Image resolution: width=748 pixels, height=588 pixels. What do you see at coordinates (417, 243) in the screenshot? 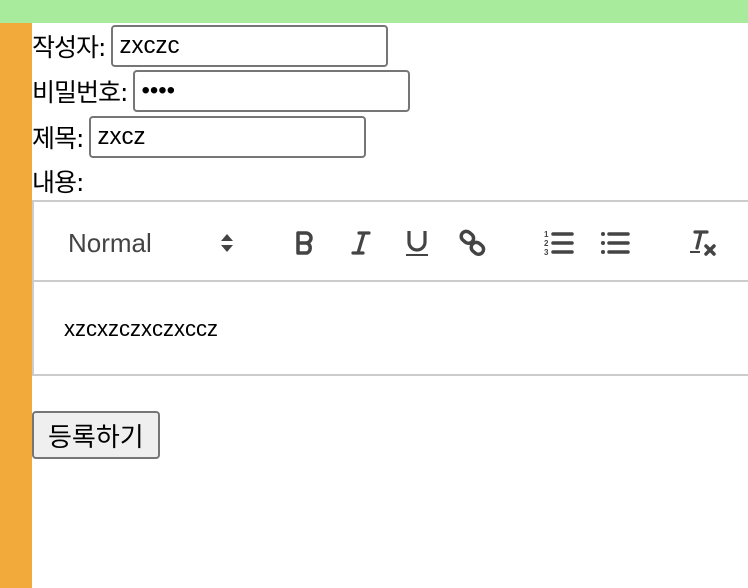
I see `underline-icon` at bounding box center [417, 243].